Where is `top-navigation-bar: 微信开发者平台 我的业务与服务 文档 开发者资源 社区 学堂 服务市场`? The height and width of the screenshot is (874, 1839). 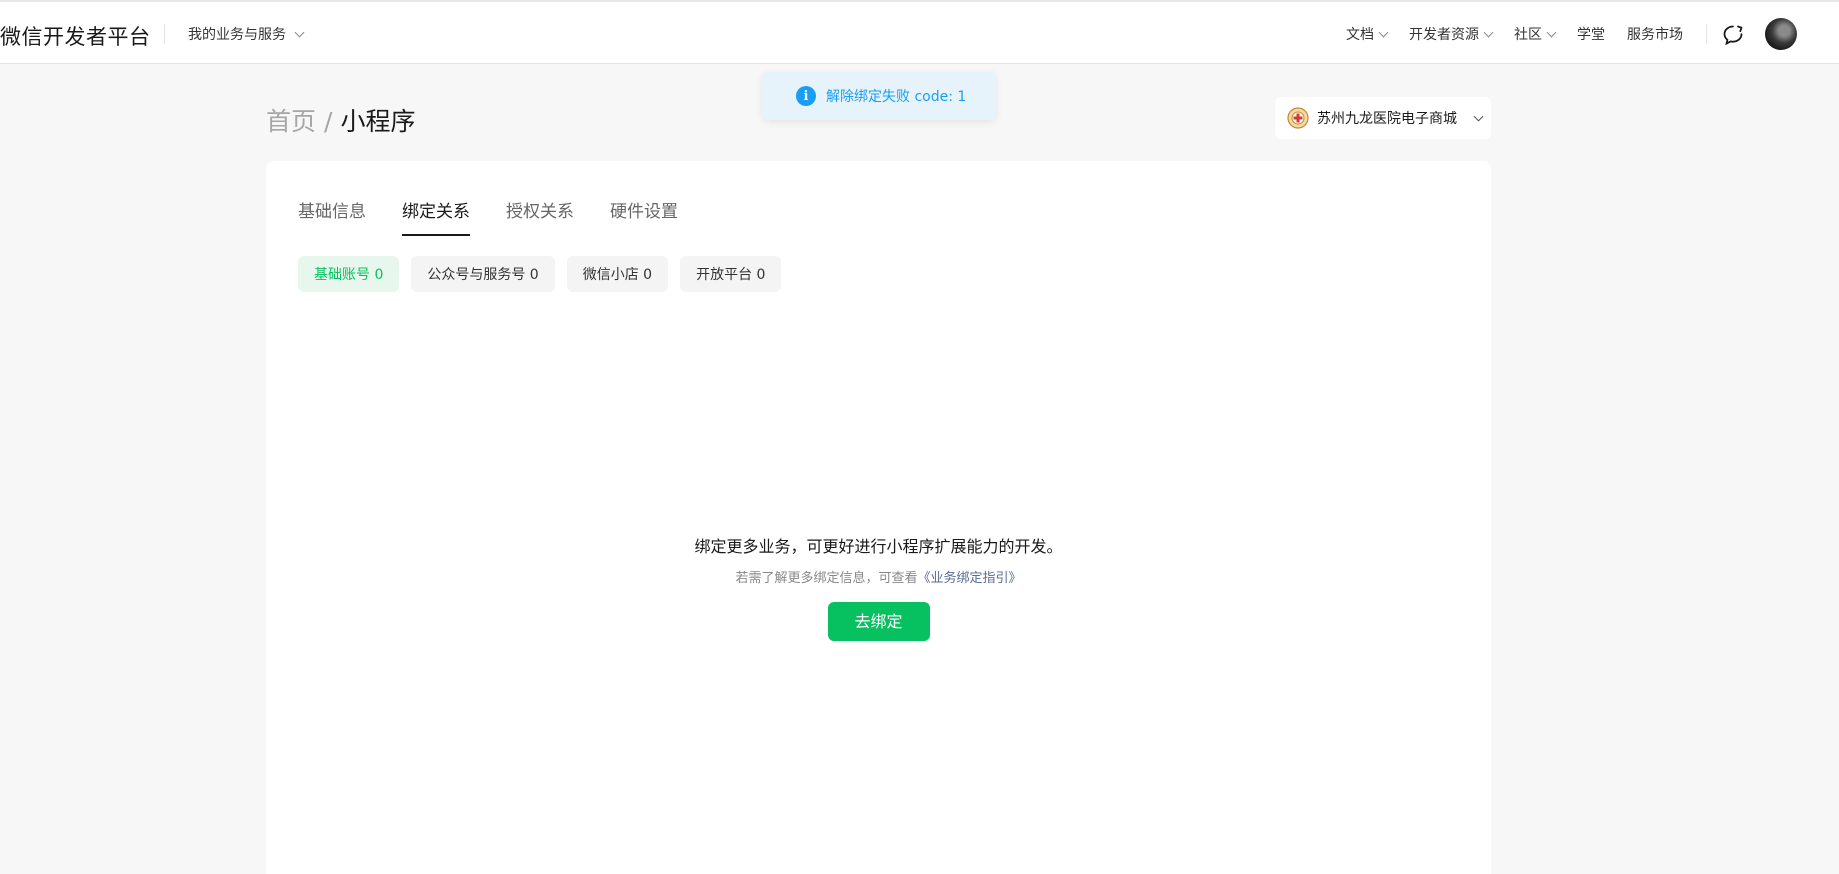 top-navigation-bar: 微信开发者平台 我的业务与服务 文档 开发者资源 社区 学堂 服务市场 is located at coordinates (919, 32).